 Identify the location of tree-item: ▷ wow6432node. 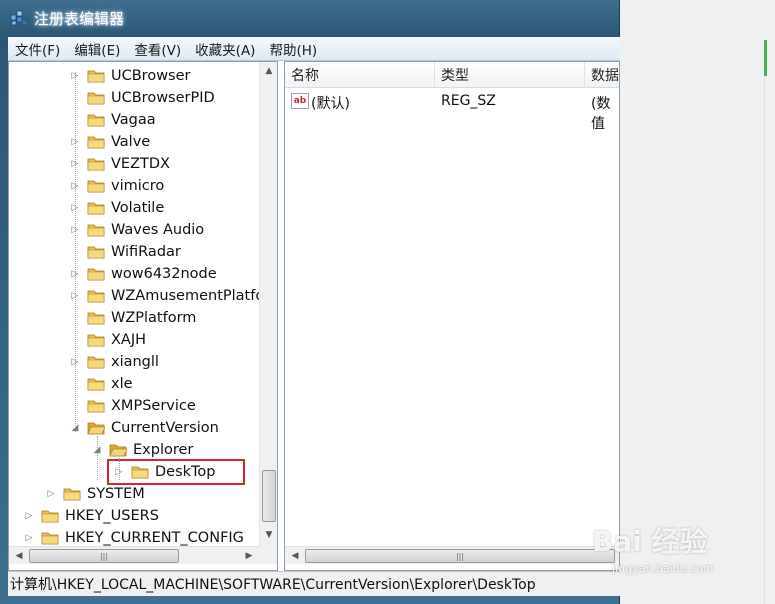
(143, 274).